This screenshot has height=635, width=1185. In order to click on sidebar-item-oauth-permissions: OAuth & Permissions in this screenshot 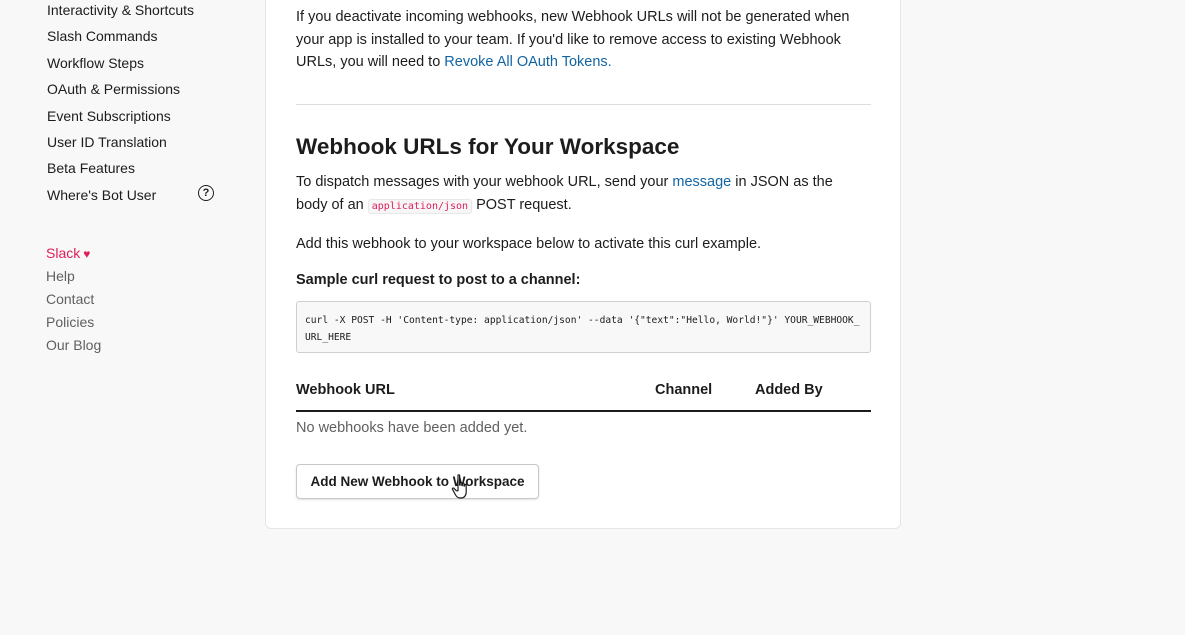, I will do `click(147, 92)`.